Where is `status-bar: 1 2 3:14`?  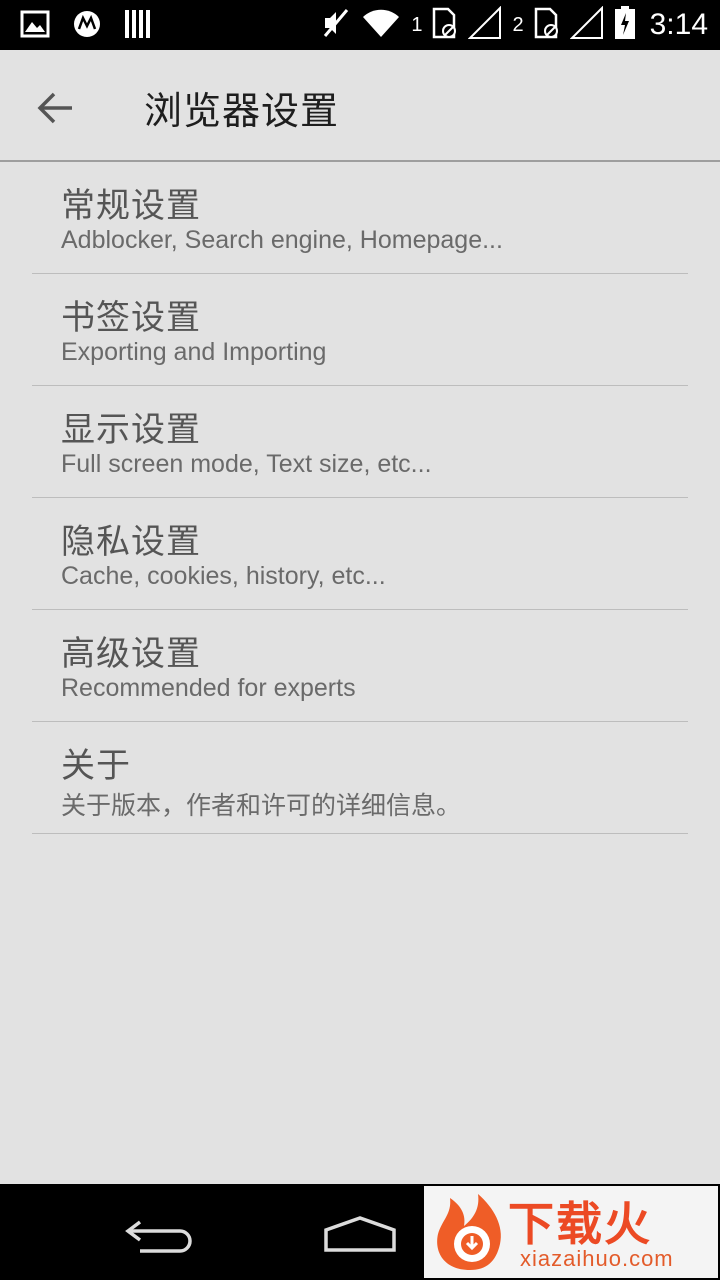
status-bar: 1 2 3:14 is located at coordinates (360, 25).